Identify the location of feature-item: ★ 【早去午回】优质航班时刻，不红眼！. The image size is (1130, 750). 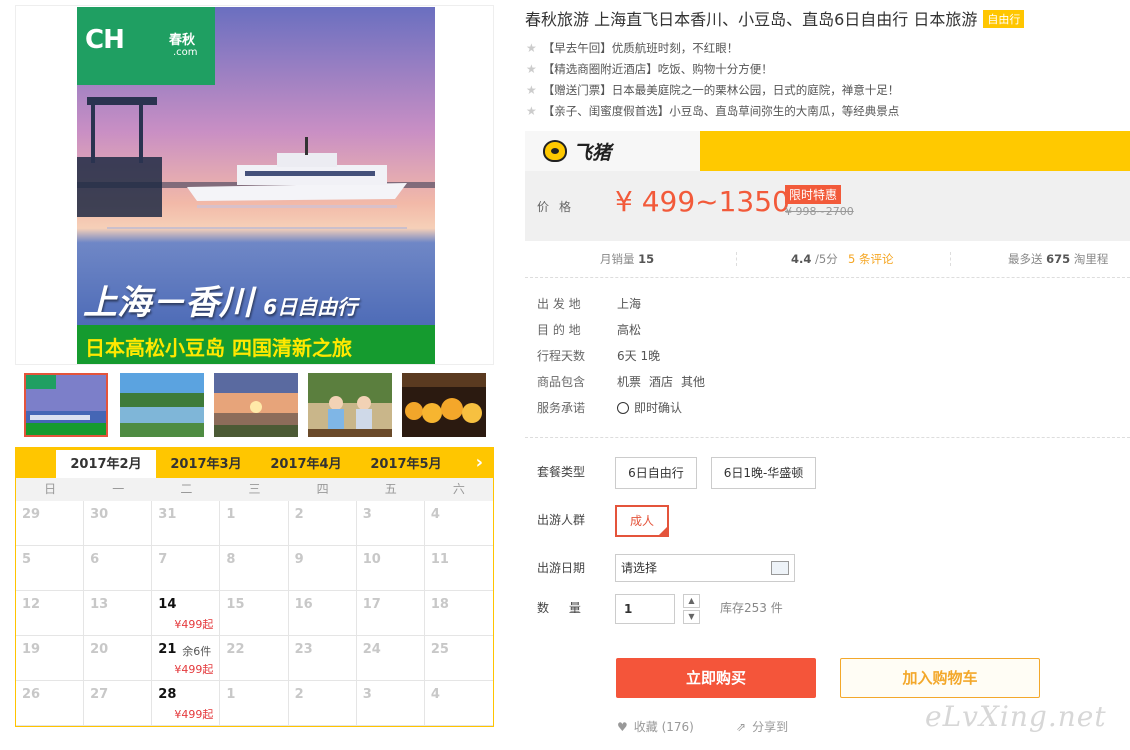
(712, 48).